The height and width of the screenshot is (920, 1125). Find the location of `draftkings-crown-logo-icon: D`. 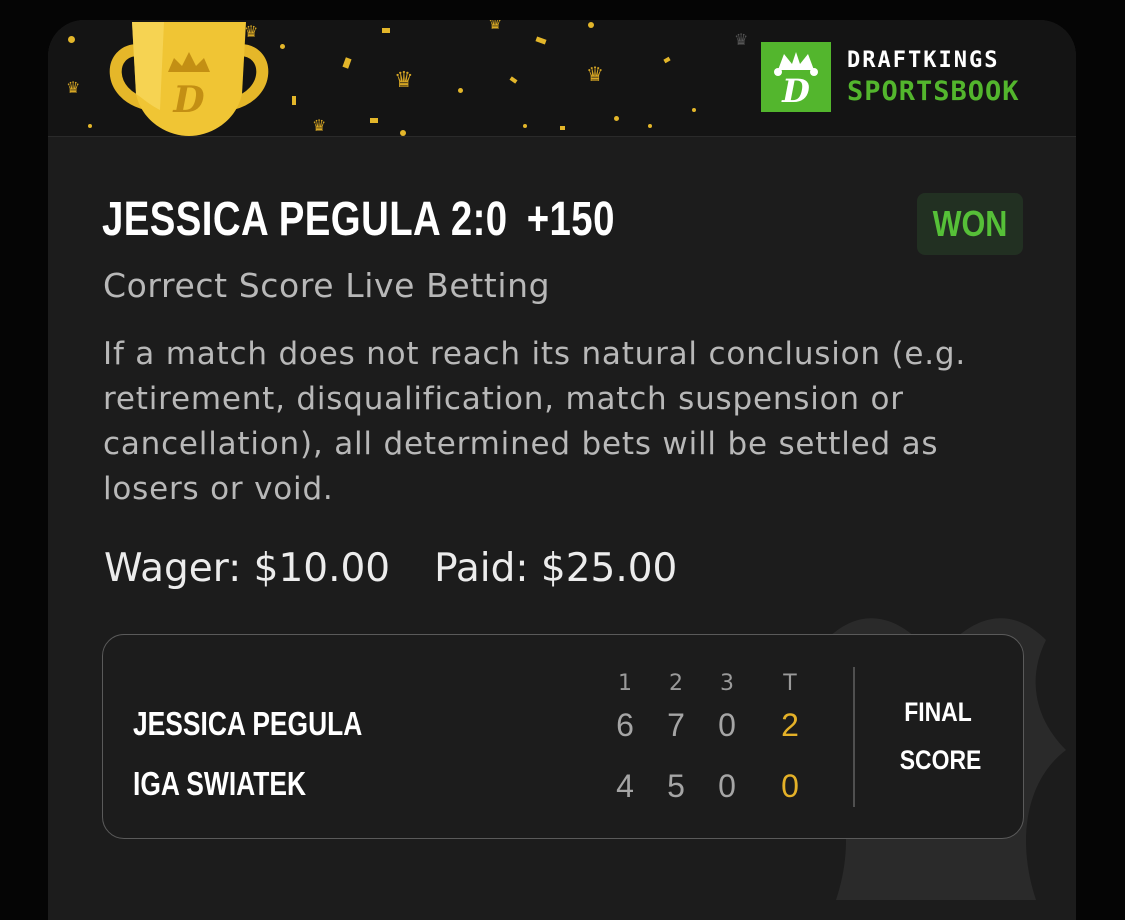

draftkings-crown-logo-icon: D is located at coordinates (796, 77).